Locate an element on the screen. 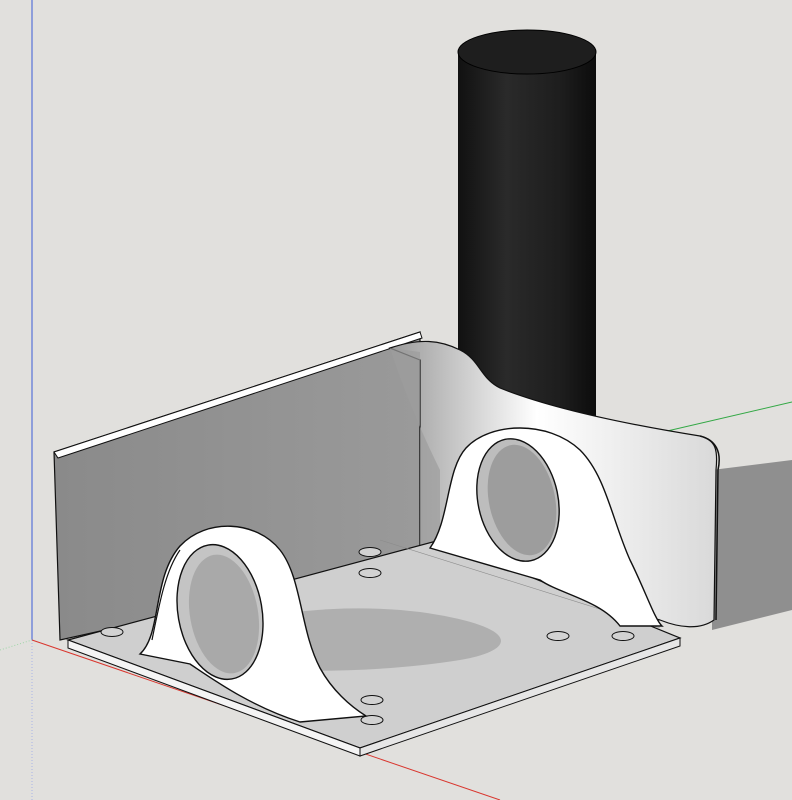 Image resolution: width=792 pixels, height=800 pixels. y-axis-neg is located at coordinates (16, 645).